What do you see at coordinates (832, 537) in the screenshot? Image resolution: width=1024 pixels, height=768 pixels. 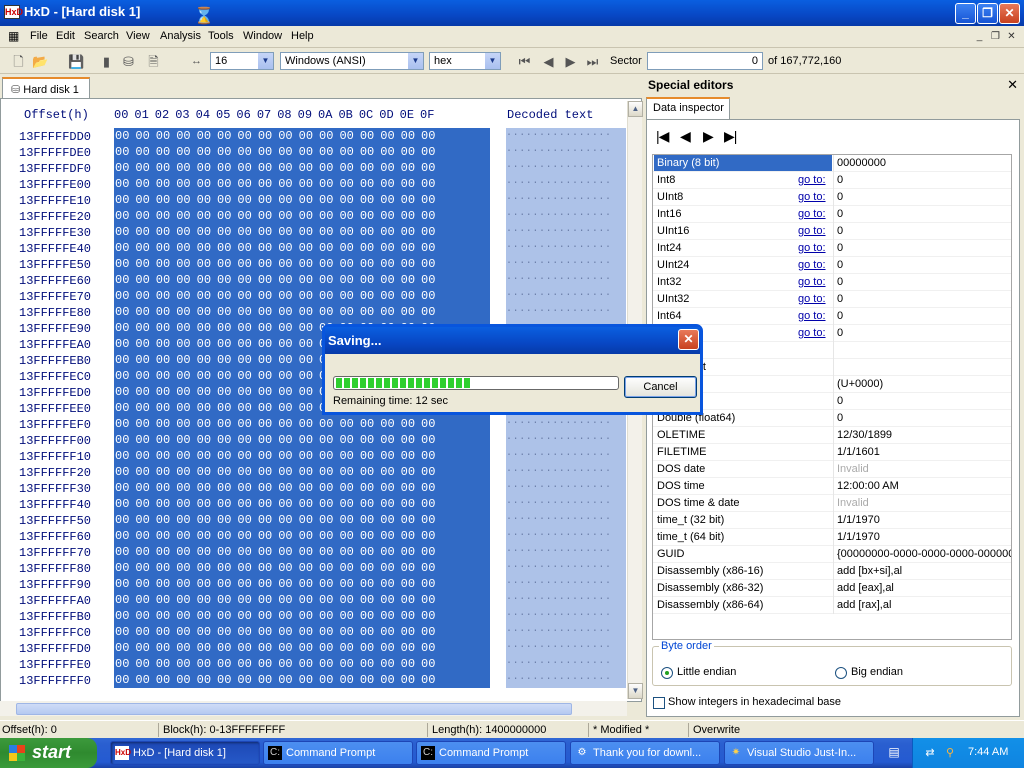 I see `inspector-row: time_t (64 bit) 1/1/1970` at bounding box center [832, 537].